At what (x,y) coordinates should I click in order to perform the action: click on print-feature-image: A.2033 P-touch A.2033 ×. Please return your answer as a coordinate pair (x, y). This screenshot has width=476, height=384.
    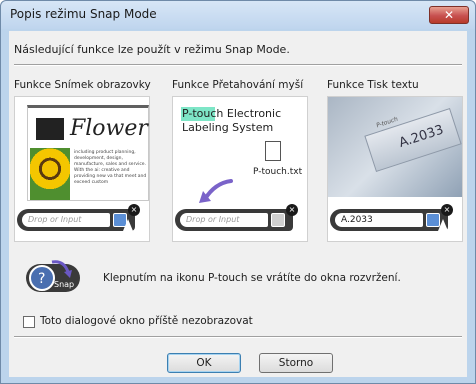
    Looking at the image, I should click on (395, 169).